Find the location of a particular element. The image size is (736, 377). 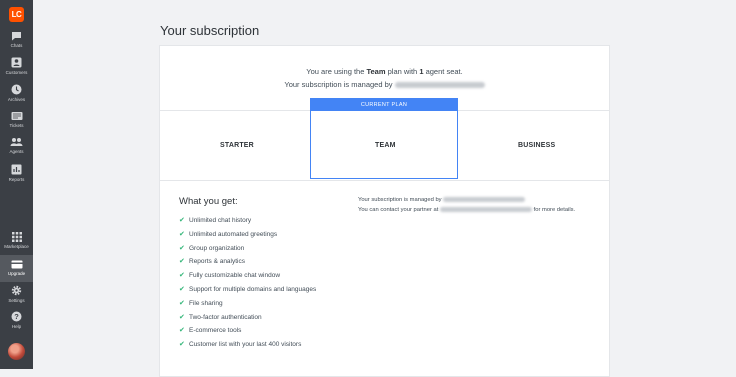

list-item: ✔ Fully customizable chat window is located at coordinates (247, 276).